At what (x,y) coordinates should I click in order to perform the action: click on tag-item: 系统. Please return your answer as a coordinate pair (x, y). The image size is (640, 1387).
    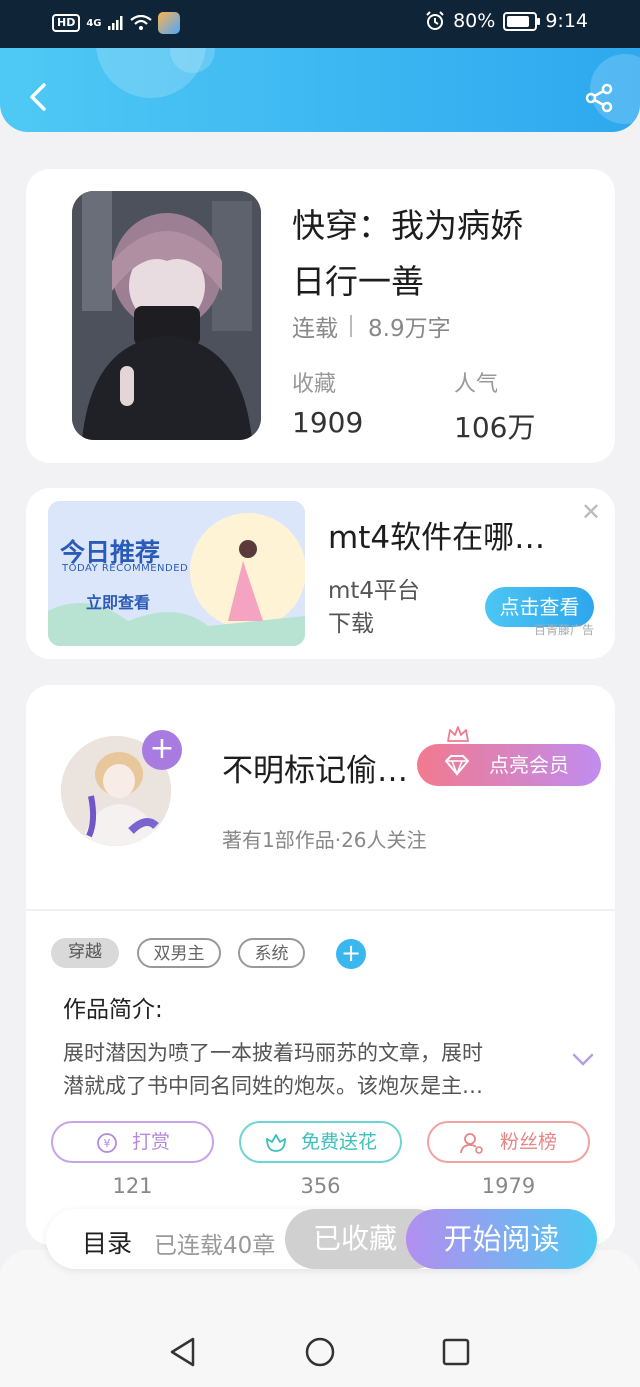
    Looking at the image, I should click on (271, 953).